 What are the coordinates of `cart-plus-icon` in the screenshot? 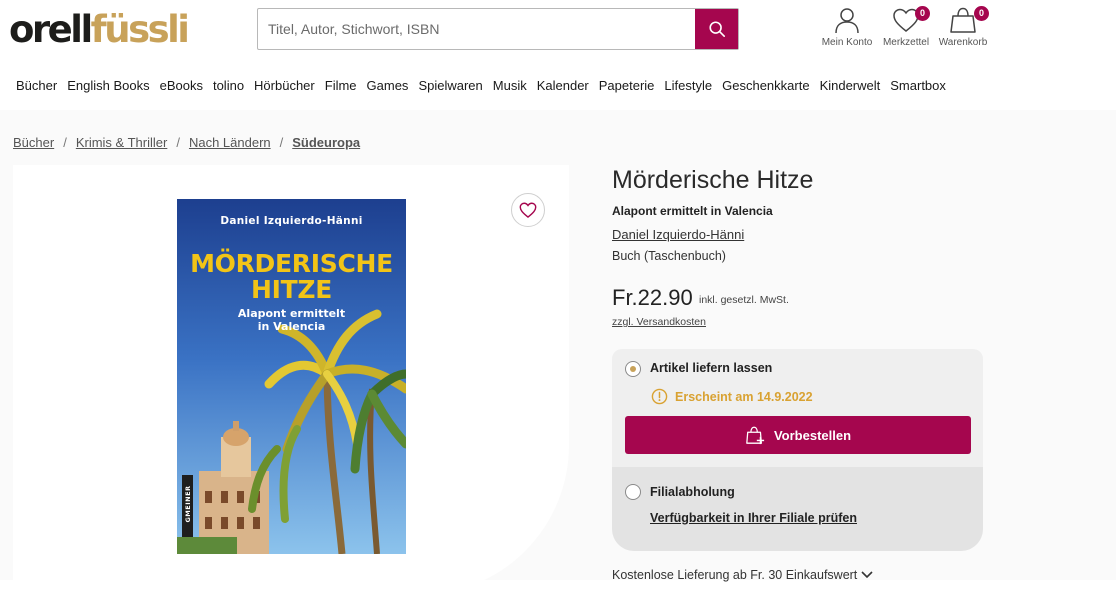 It's located at (755, 435).